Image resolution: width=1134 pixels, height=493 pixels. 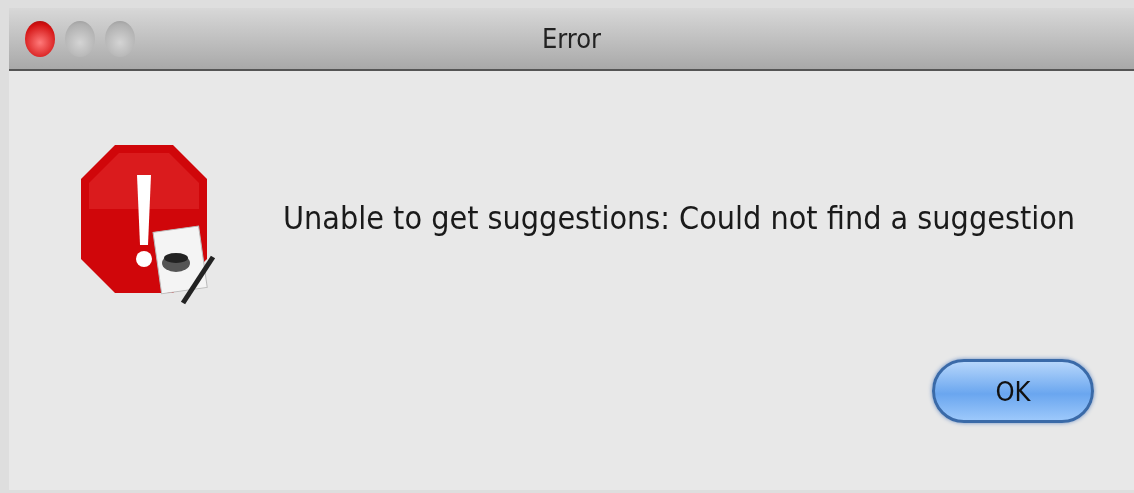 I want to click on close-button, so click(x=40, y=38).